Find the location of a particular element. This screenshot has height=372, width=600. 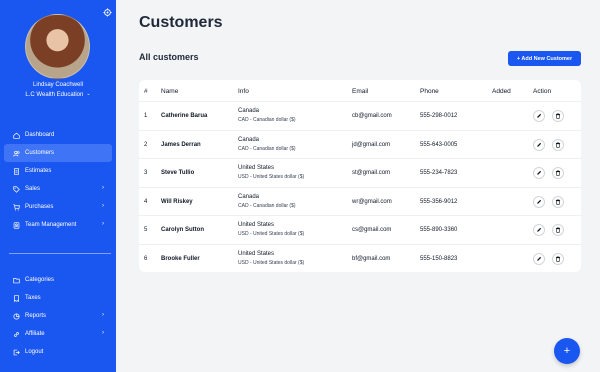

sidebar-item-purchases: Purchases › is located at coordinates (58, 207).